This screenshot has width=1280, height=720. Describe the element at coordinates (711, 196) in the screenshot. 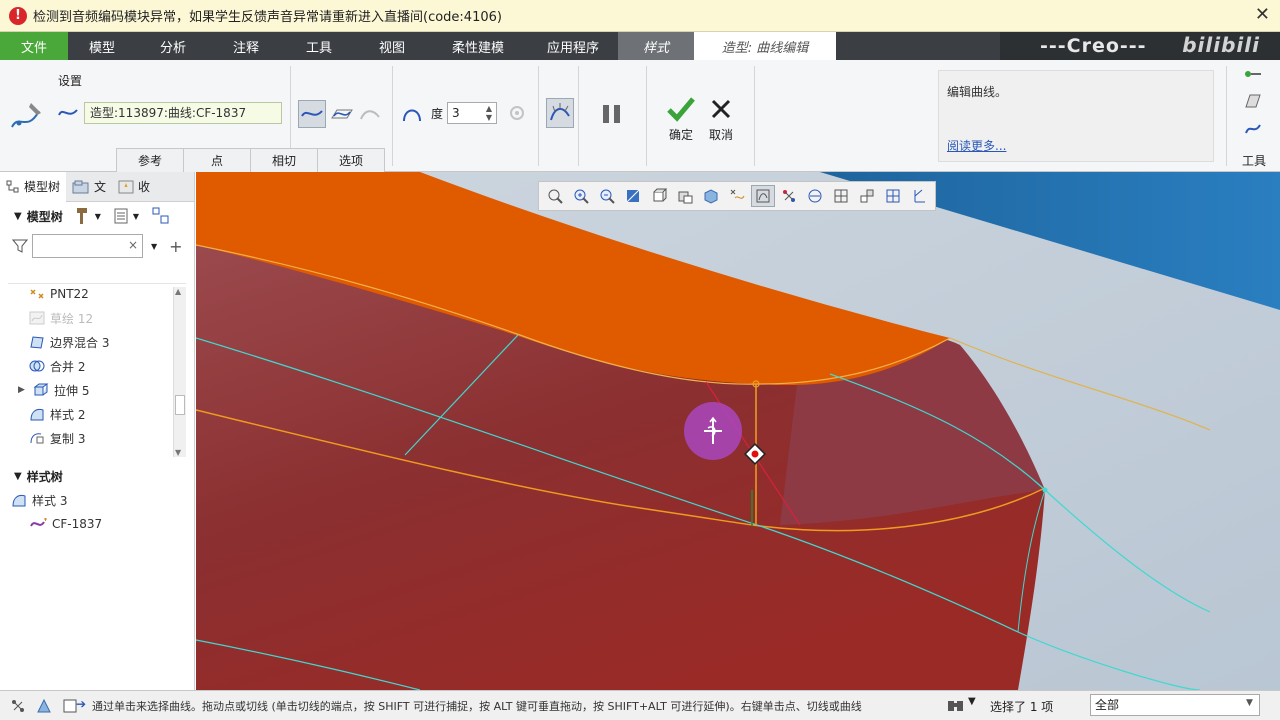

I see `view-manager-icon` at that location.